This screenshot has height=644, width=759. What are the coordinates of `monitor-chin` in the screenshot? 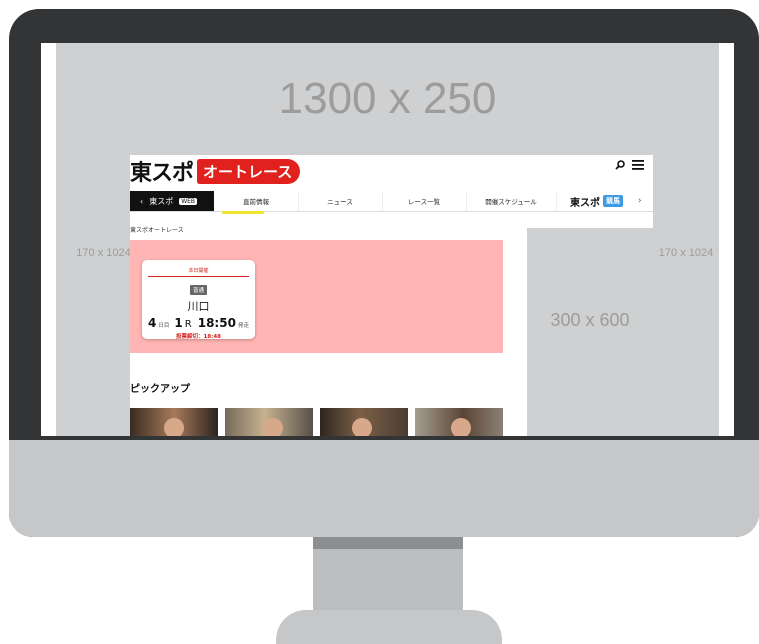 It's located at (384, 488).